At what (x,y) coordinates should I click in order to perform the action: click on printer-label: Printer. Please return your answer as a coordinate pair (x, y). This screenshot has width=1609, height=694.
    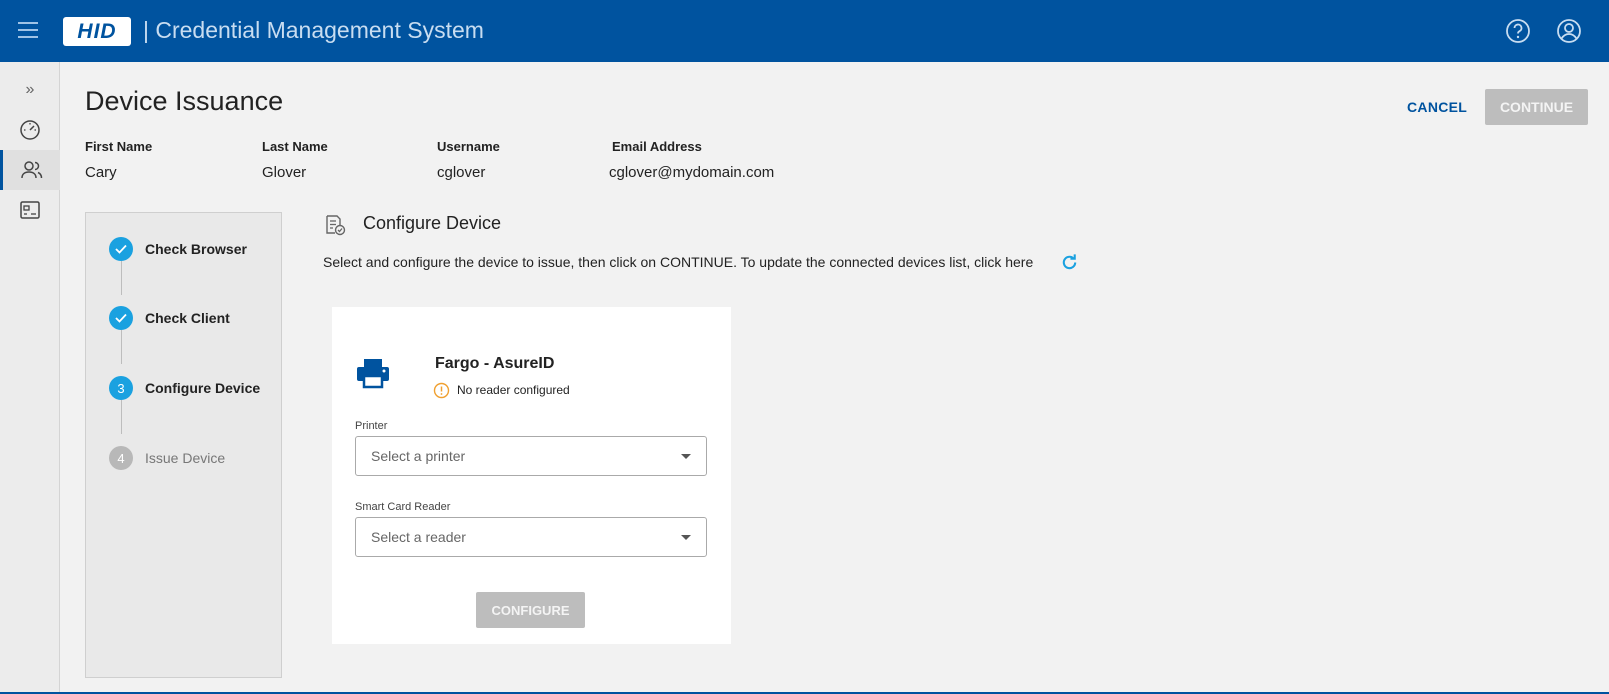
    Looking at the image, I should click on (371, 426).